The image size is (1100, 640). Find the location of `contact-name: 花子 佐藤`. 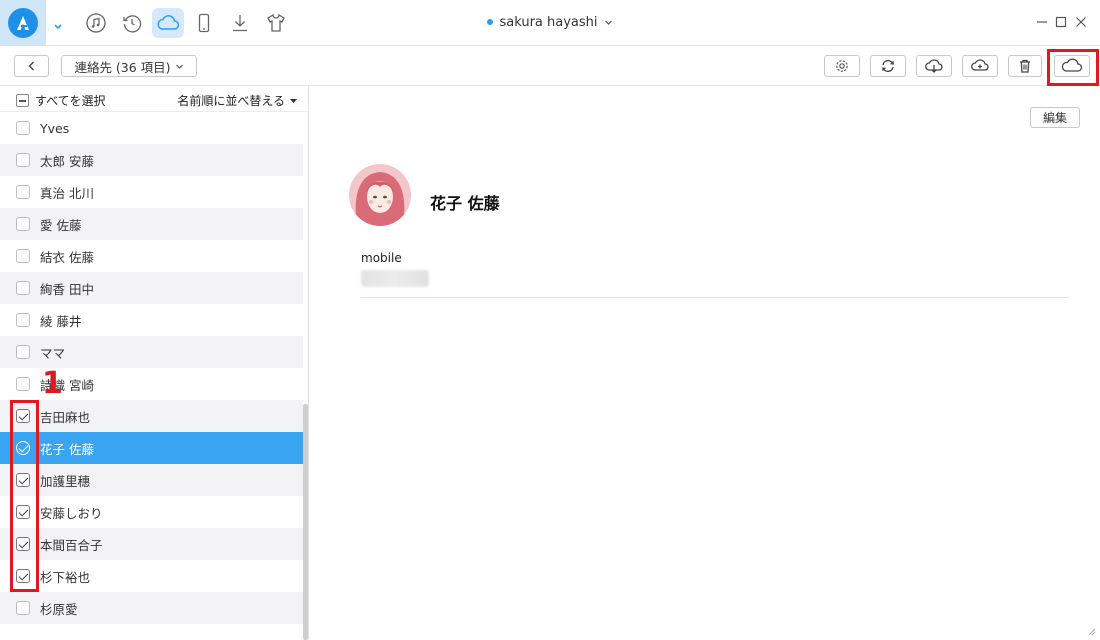

contact-name: 花子 佐藤 is located at coordinates (465, 203).